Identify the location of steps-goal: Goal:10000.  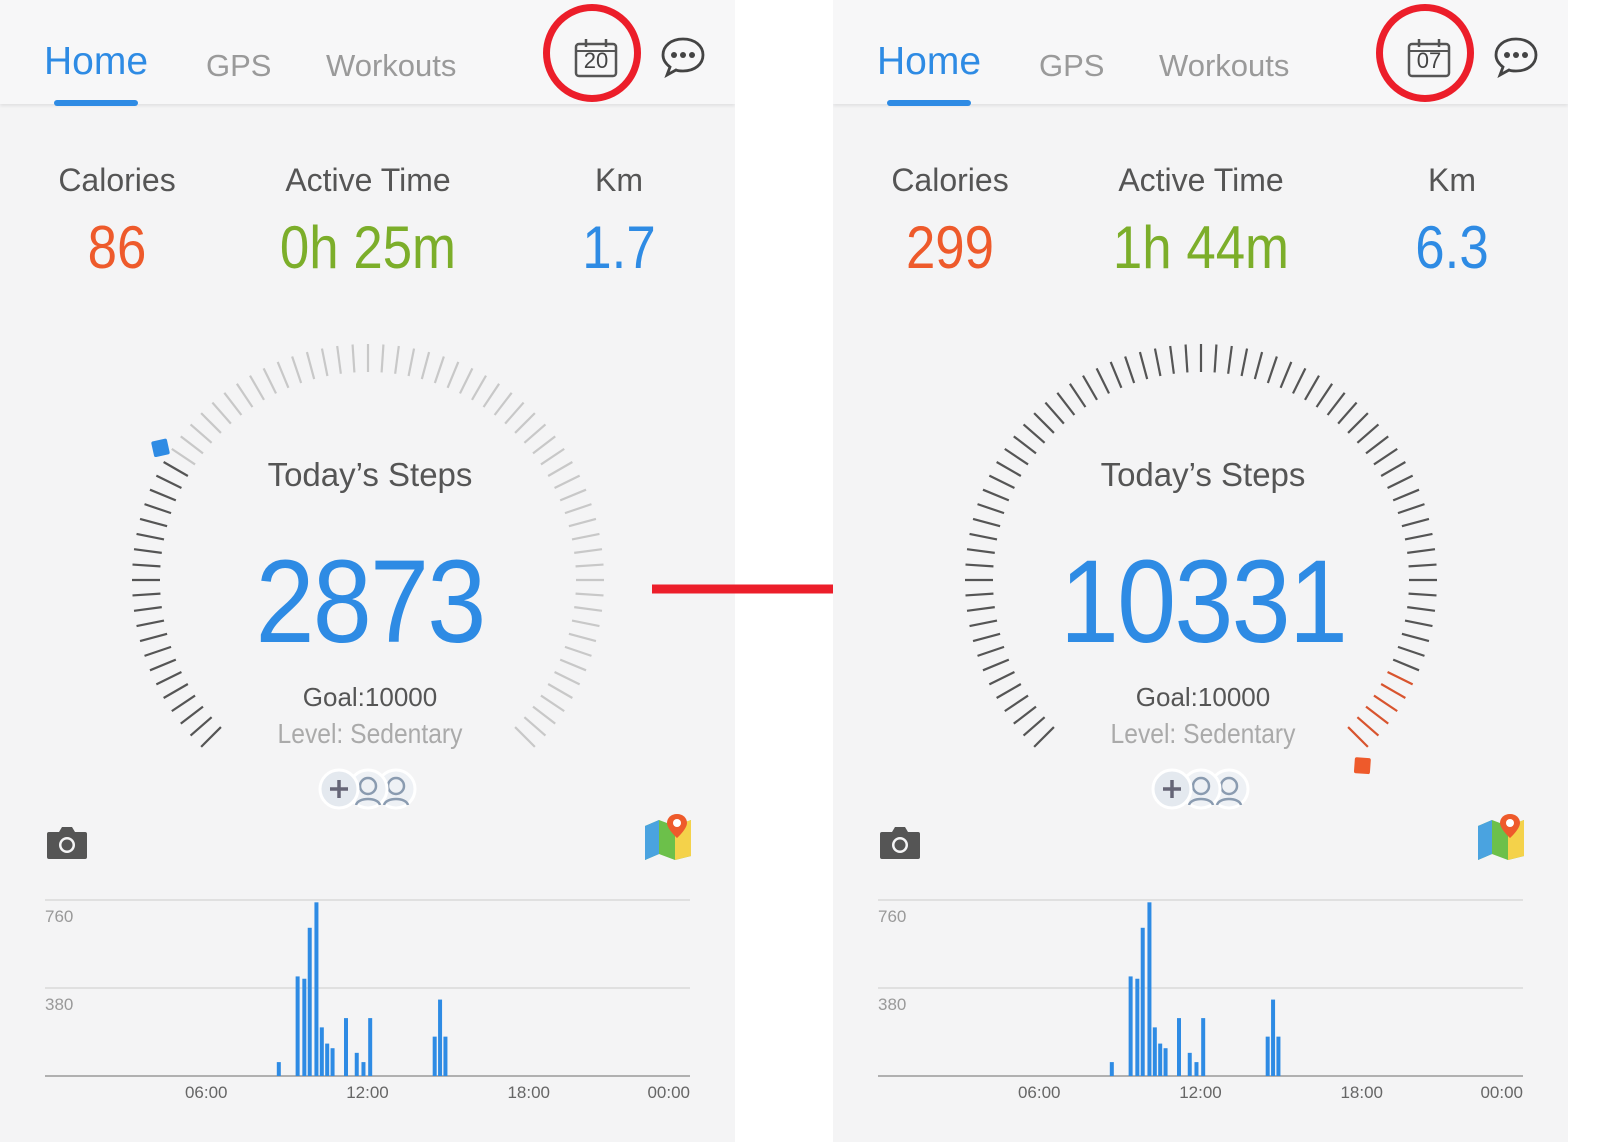
(1203, 697).